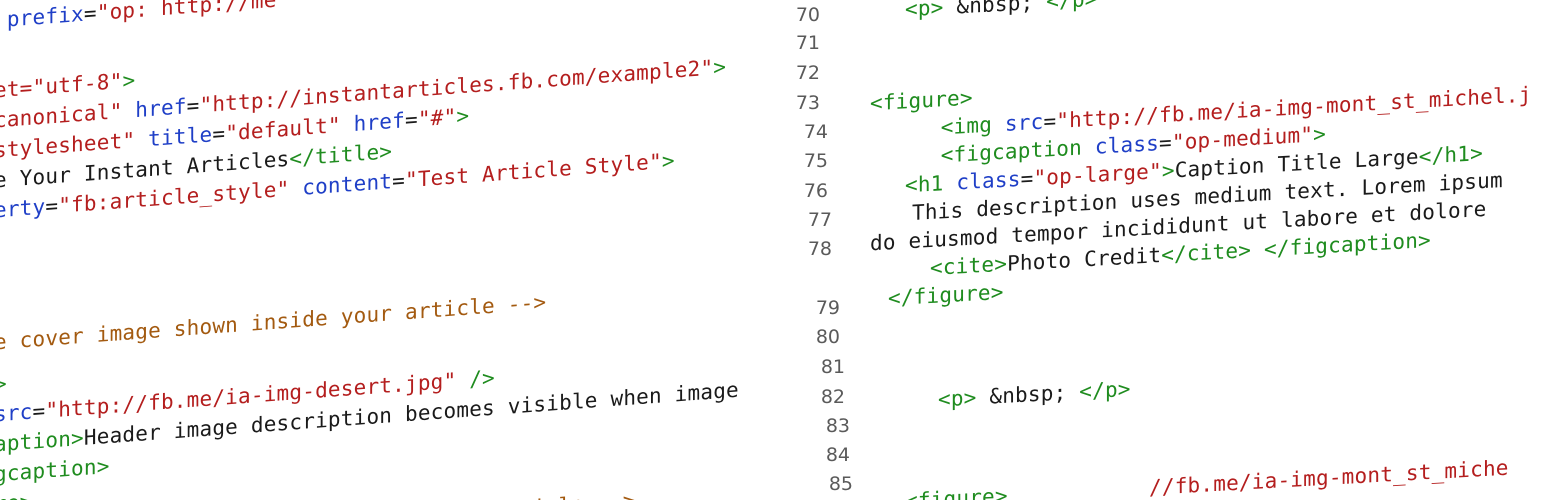 Image resolution: width=1544 pixels, height=500 pixels. What do you see at coordinates (924, 184) in the screenshot?
I see `code-token: <h1` at bounding box center [924, 184].